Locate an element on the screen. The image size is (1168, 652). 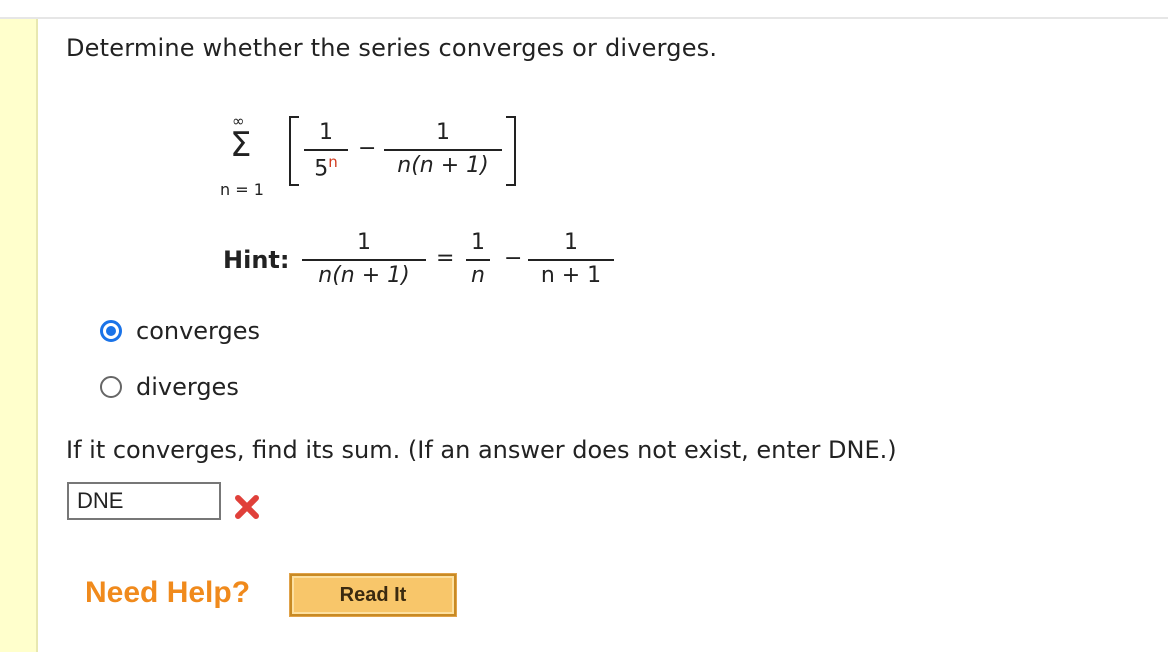
option-diverges: diverges is located at coordinates (169, 387).